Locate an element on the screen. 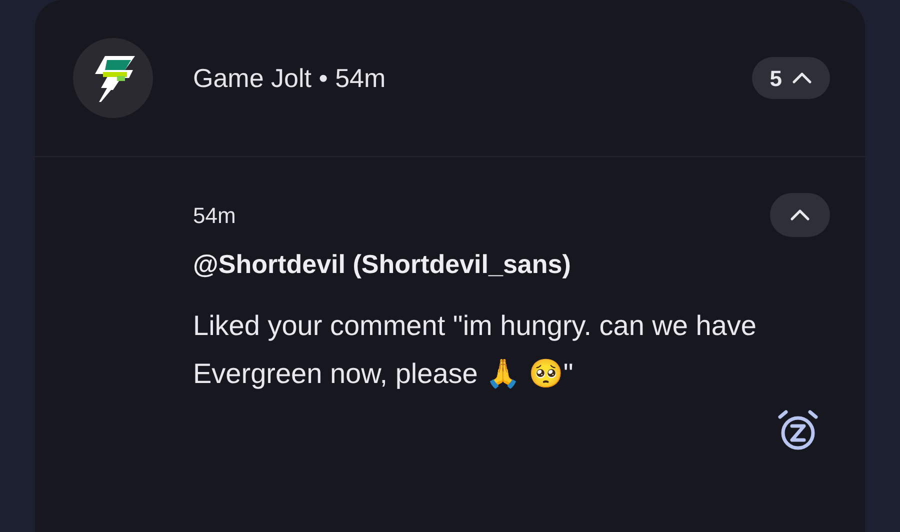 The width and height of the screenshot is (900, 532). sender-name: @Shortdevil (Shortdevil_sans) is located at coordinates (382, 264).